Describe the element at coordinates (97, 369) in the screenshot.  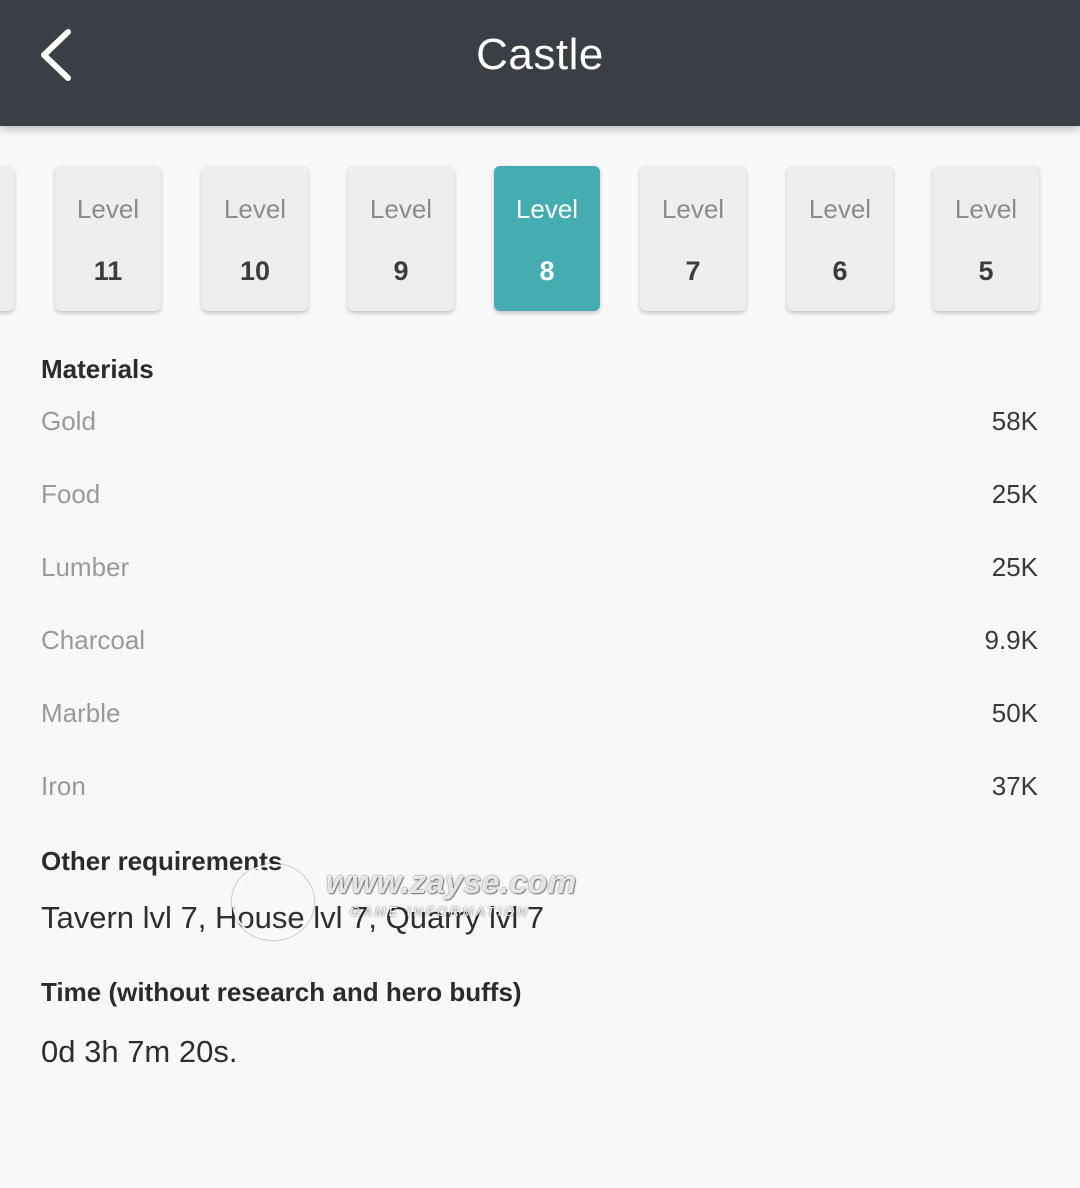
I see `materials-heading: Materials` at that location.